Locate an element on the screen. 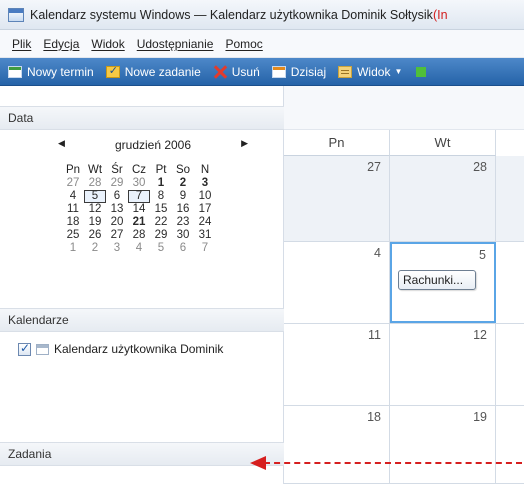 Image resolution: width=524 pixels, height=484 pixels. calendar-app-icon is located at coordinates (16, 14).